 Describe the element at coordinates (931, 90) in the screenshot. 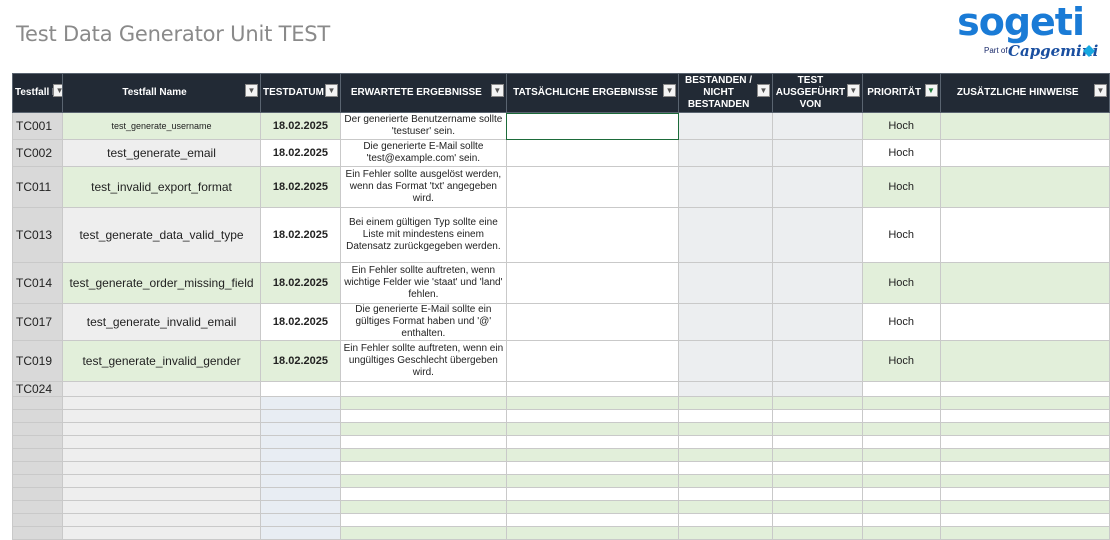

I see `filter-icon: ▼` at that location.